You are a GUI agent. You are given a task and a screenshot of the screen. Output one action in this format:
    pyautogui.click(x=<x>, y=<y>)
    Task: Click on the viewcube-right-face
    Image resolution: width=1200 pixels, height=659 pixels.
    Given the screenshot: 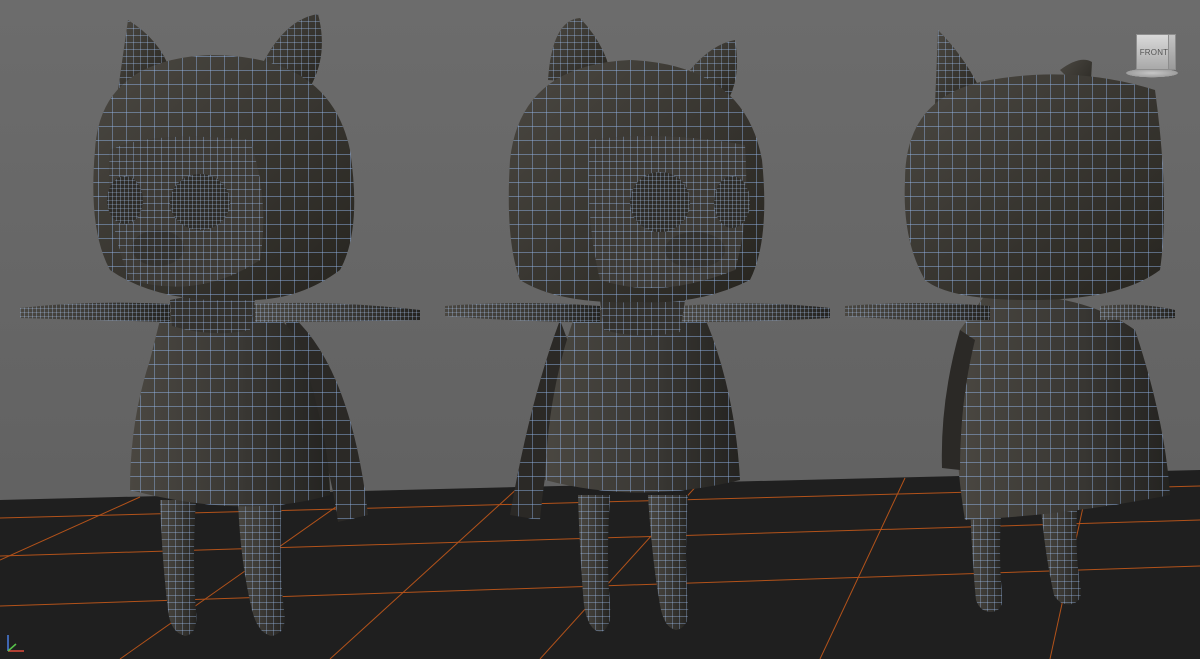 What is the action you would take?
    pyautogui.click(x=1172, y=52)
    